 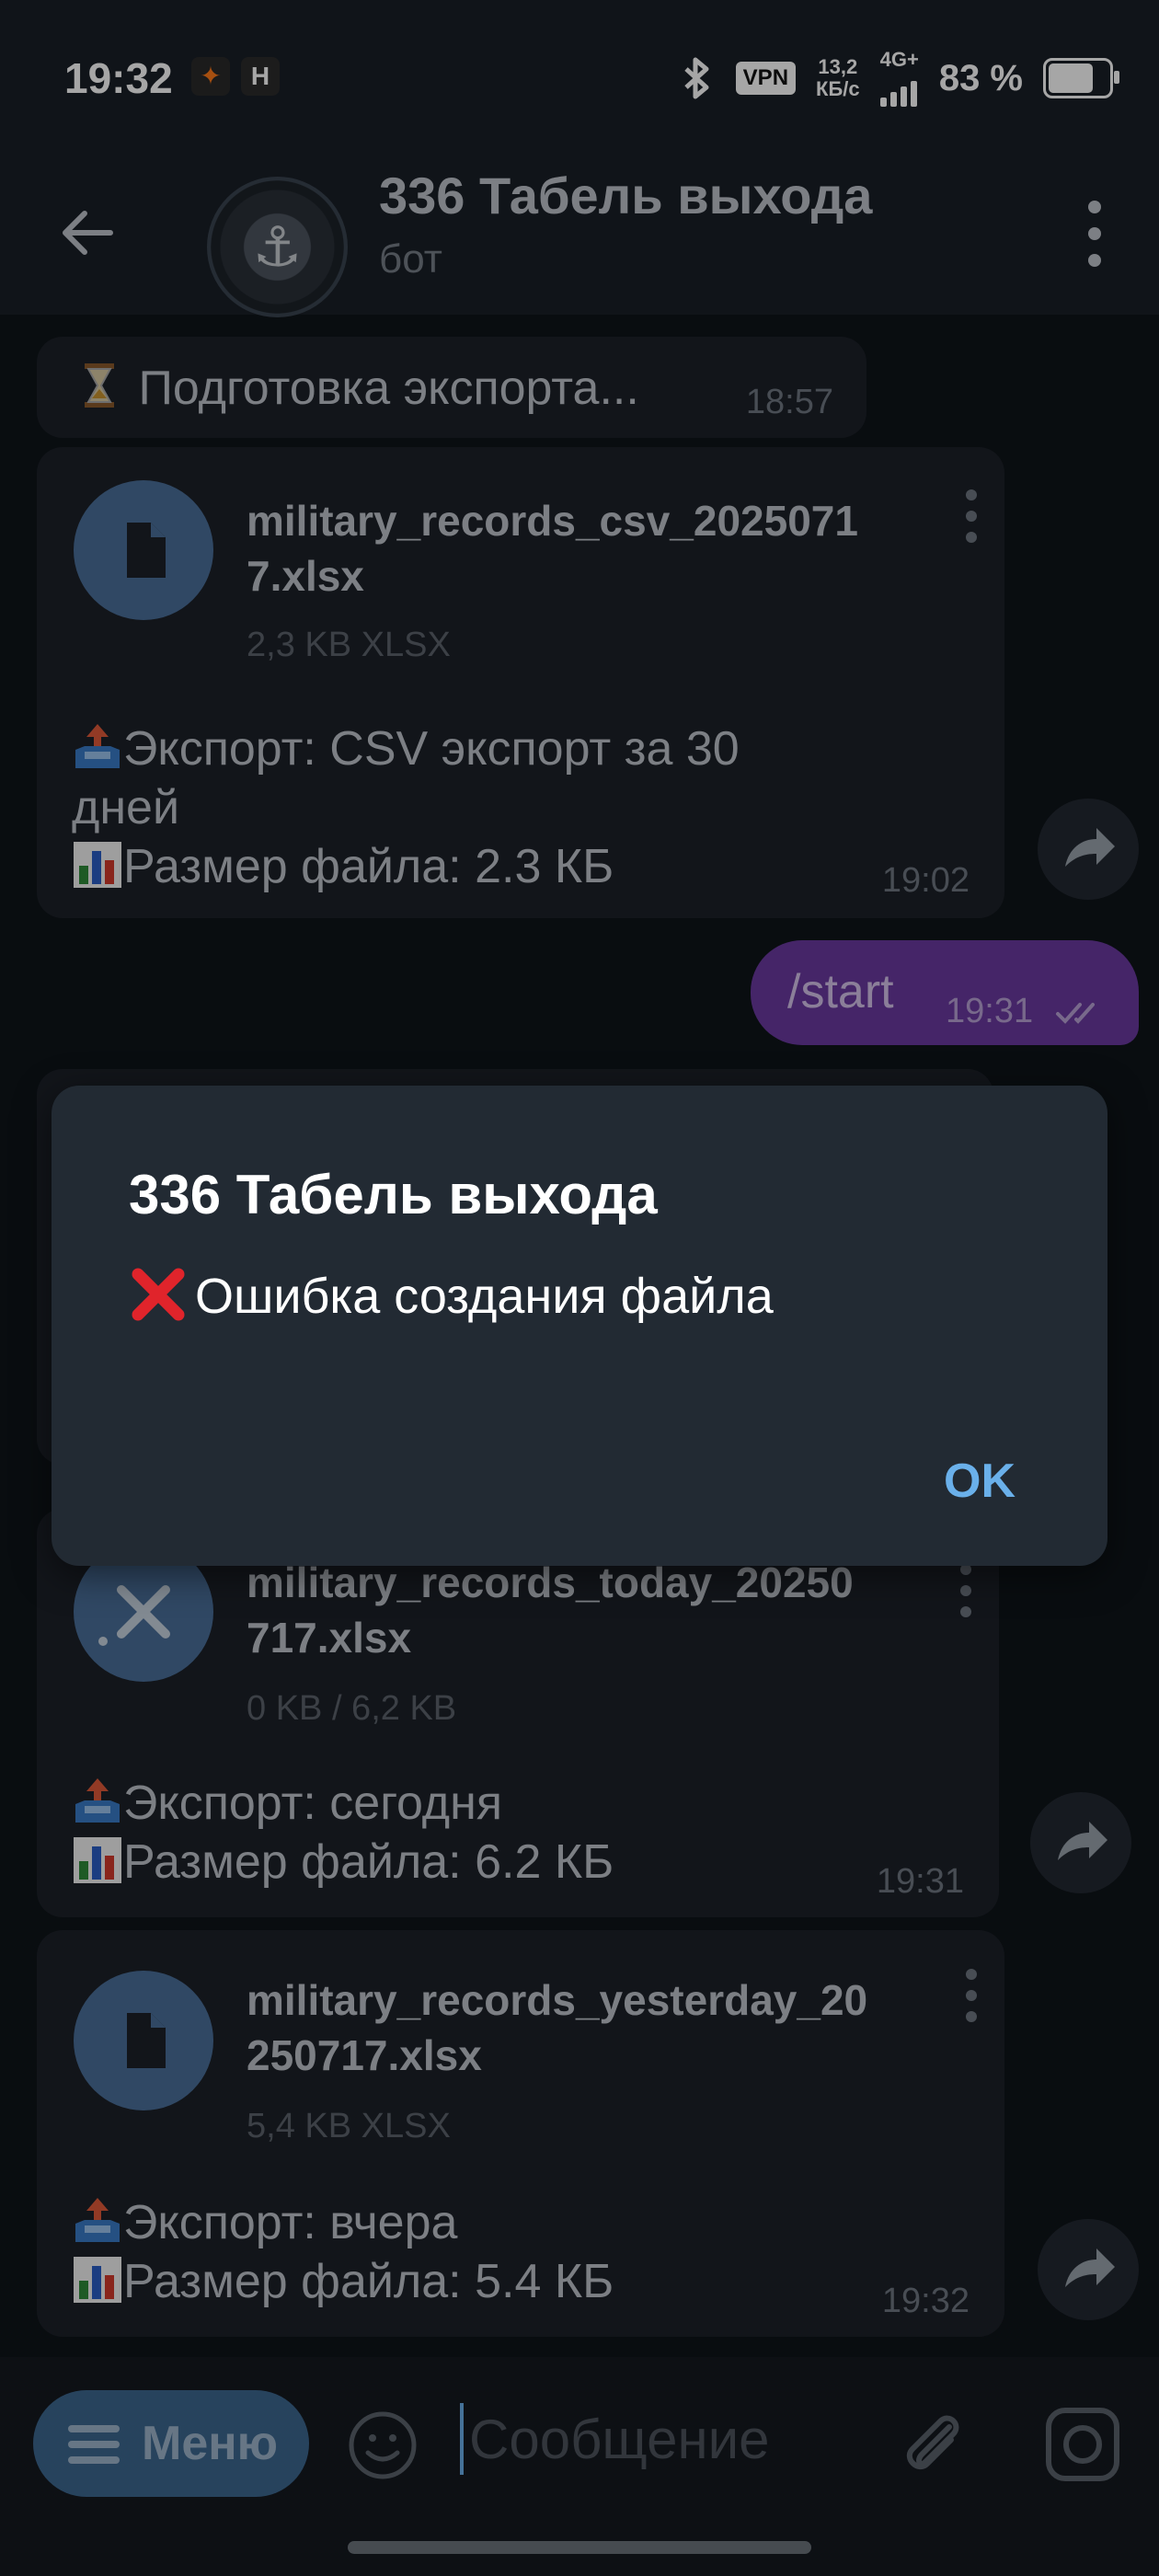 I want to click on dialog-message-text: Ошибка создания файла, so click(x=484, y=1296).